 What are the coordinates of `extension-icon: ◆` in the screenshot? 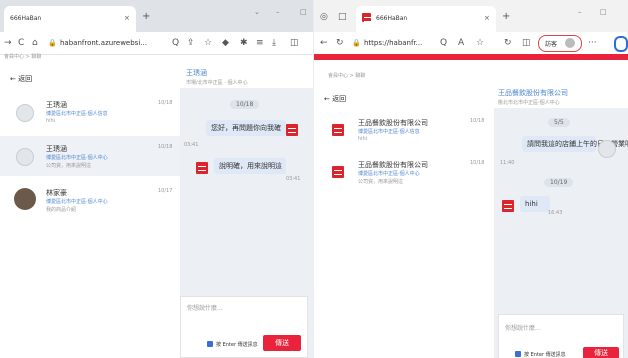 It's located at (225, 43).